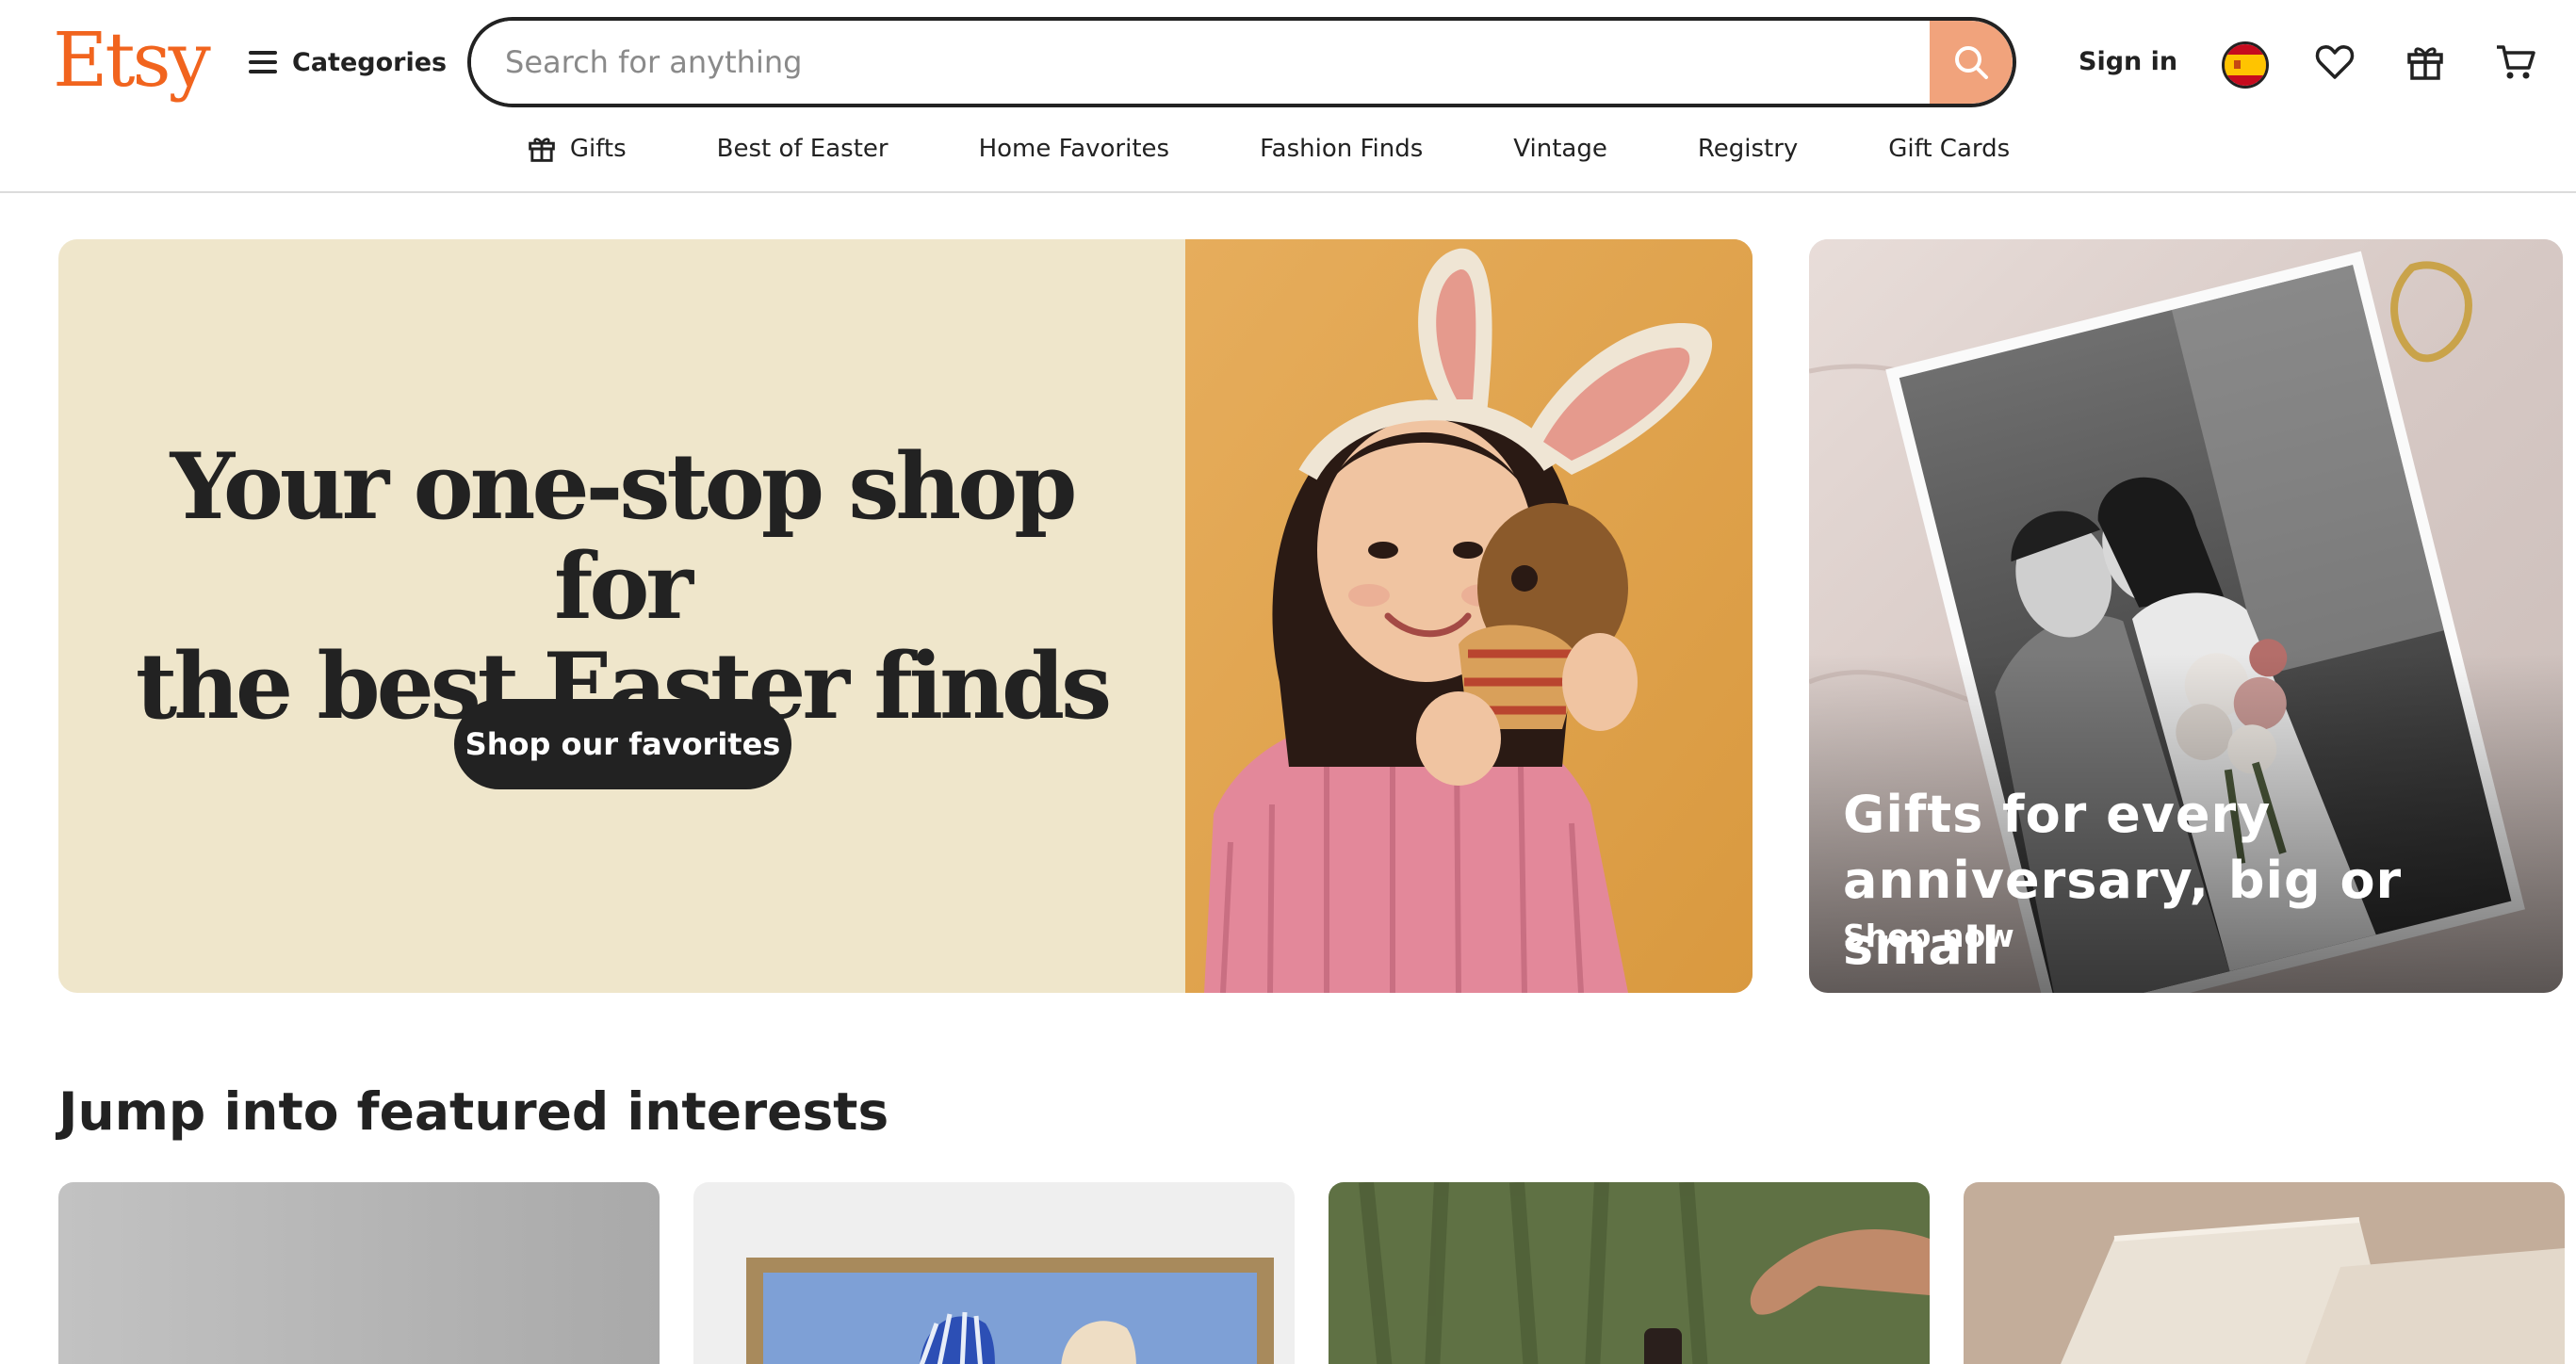 The width and height of the screenshot is (2576, 1364). What do you see at coordinates (132, 60) in the screenshot?
I see `etsy-logo: Etsy` at bounding box center [132, 60].